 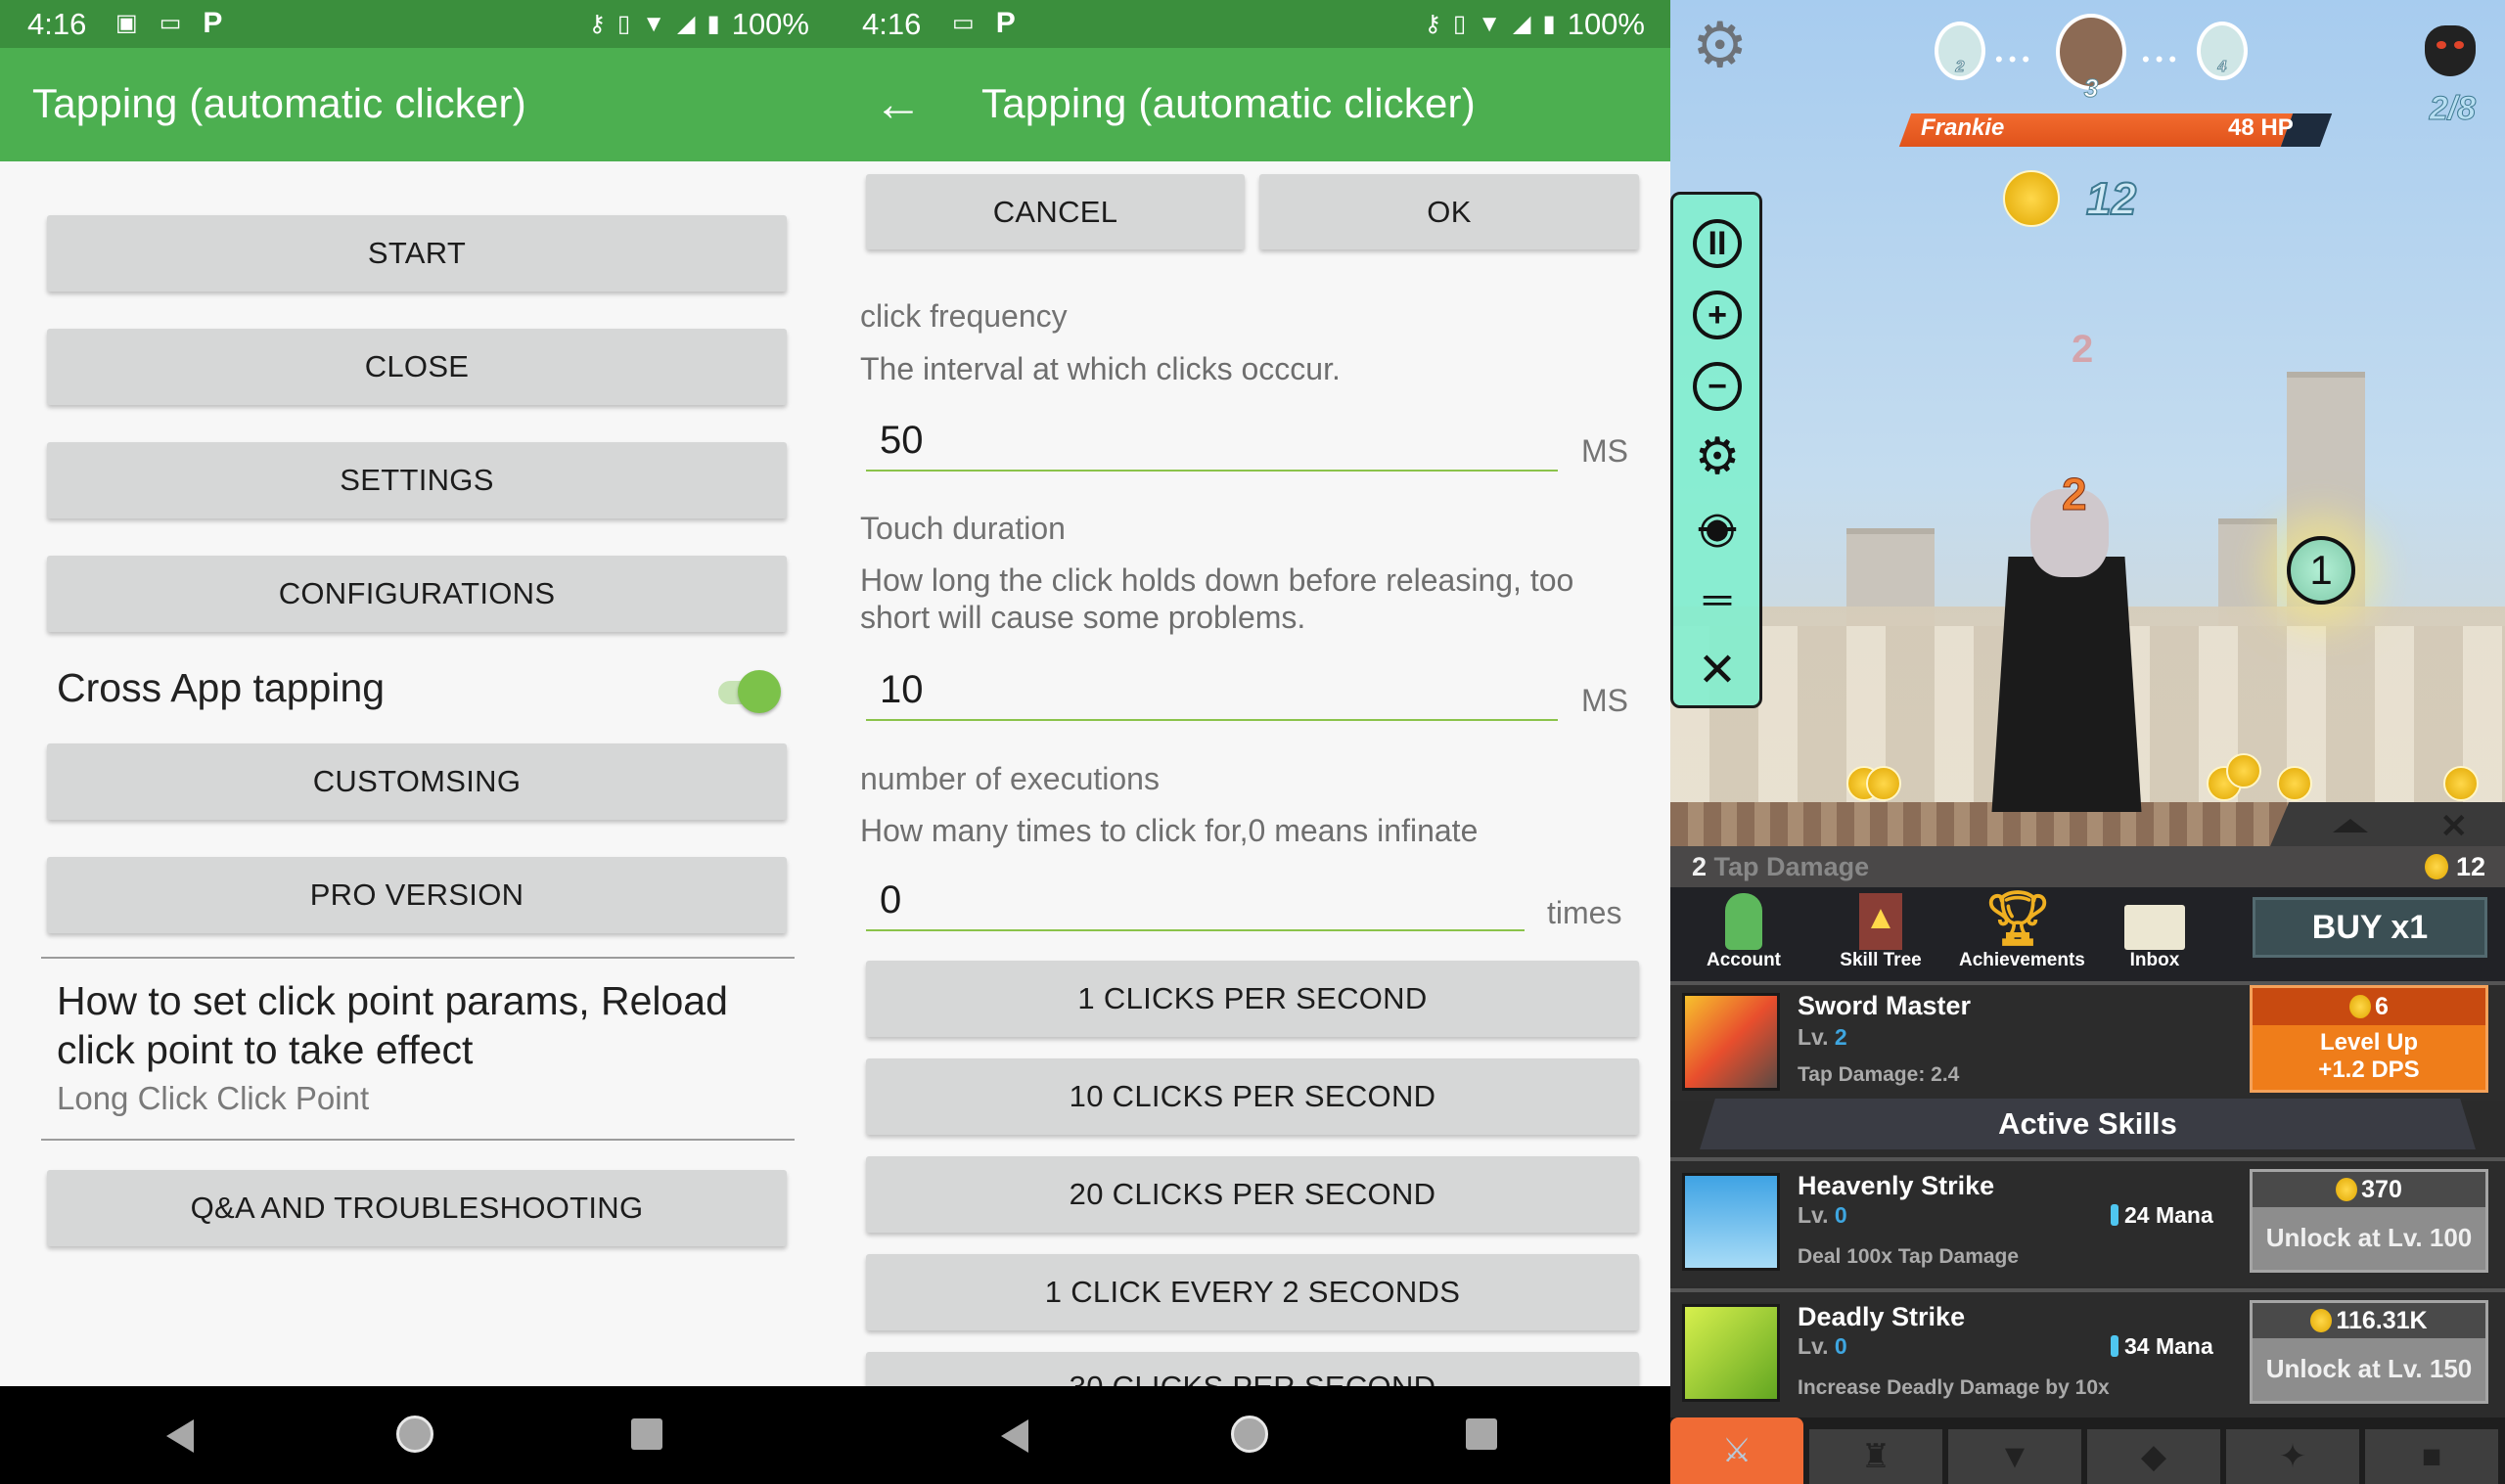 I want to click on skill-mana: 24 Mana, so click(x=2162, y=1215).